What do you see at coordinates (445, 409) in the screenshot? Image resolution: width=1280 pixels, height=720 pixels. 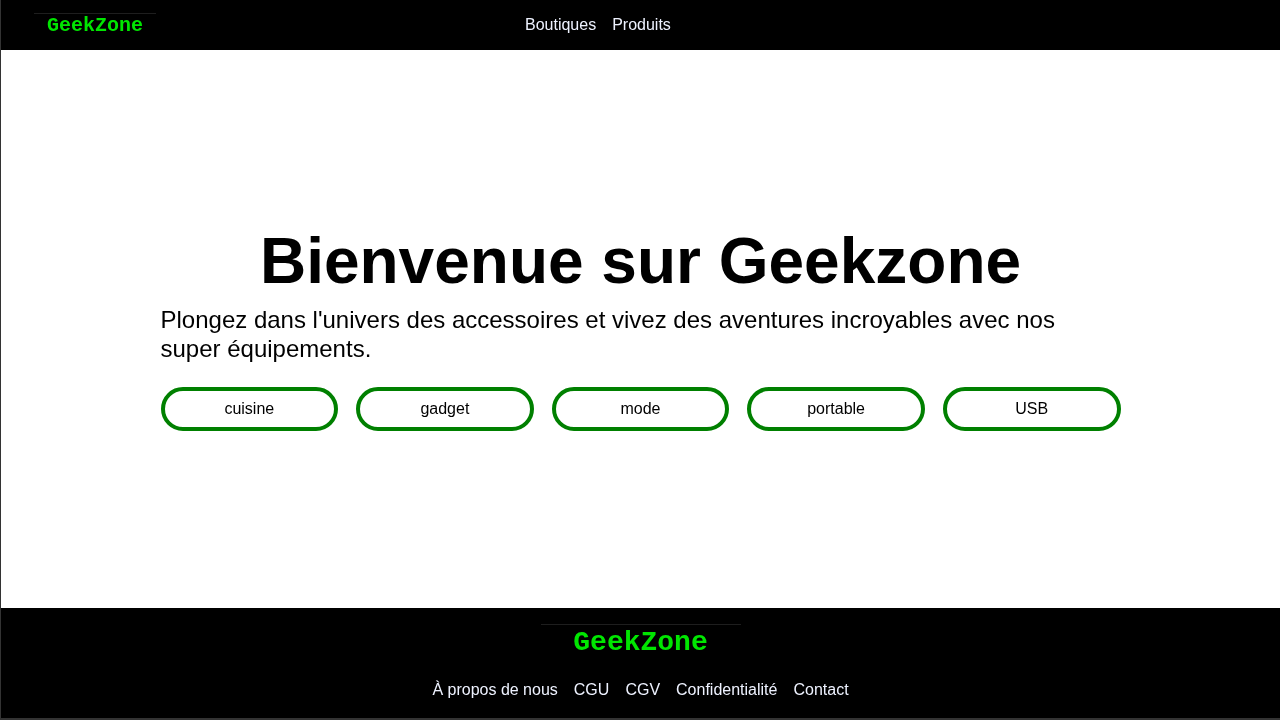 I see `category-button: gadget` at bounding box center [445, 409].